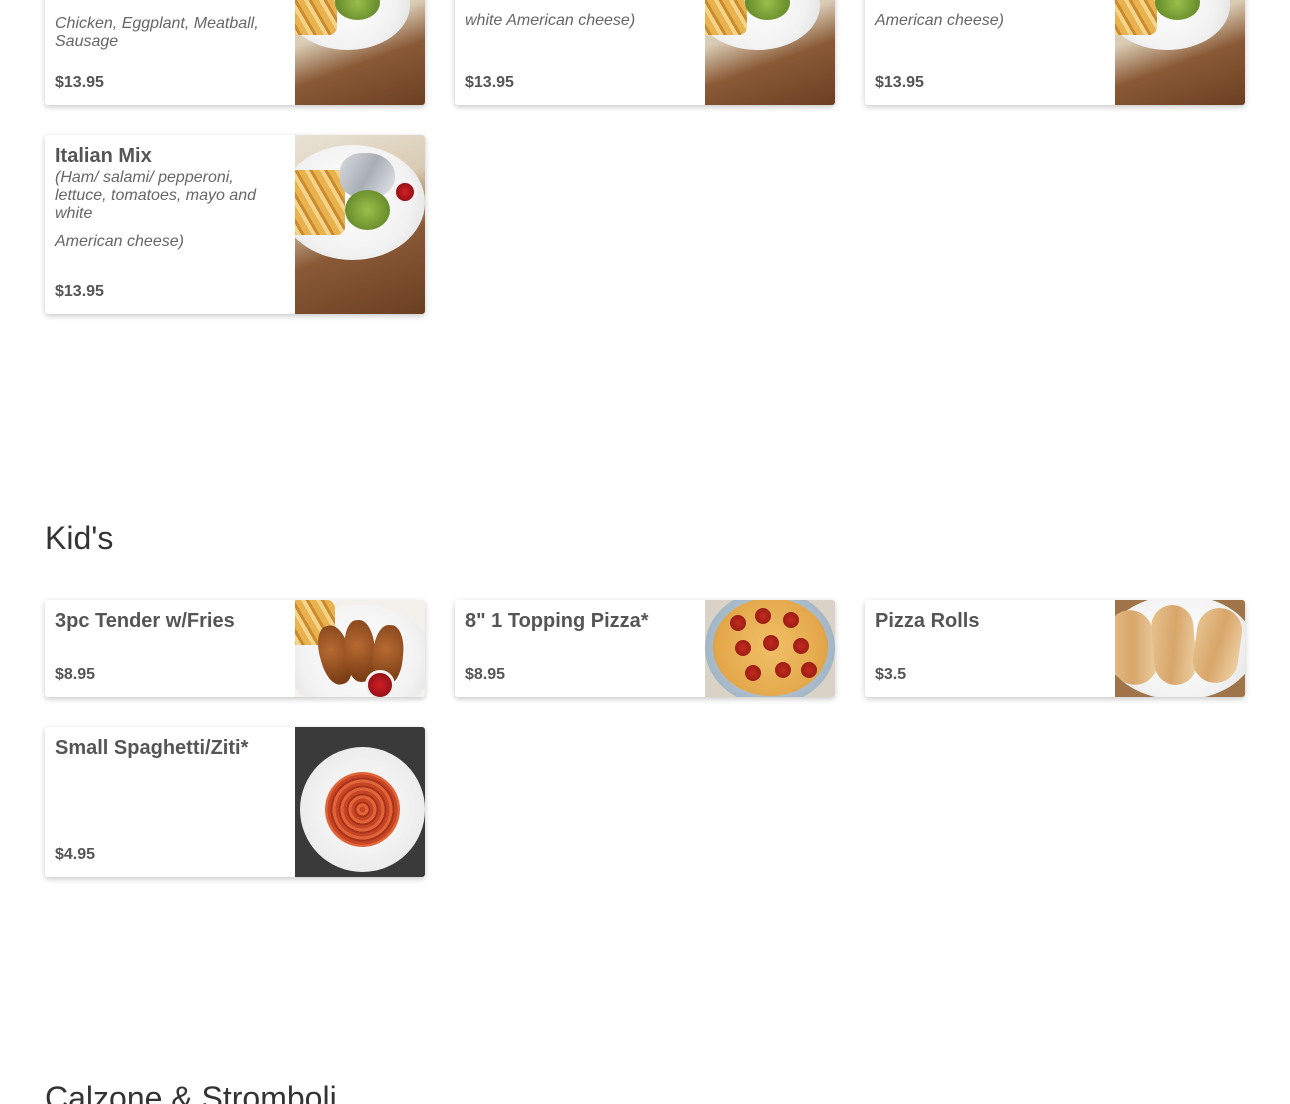  Describe the element at coordinates (103, 156) in the screenshot. I see `item-name: Italian Mix` at that location.